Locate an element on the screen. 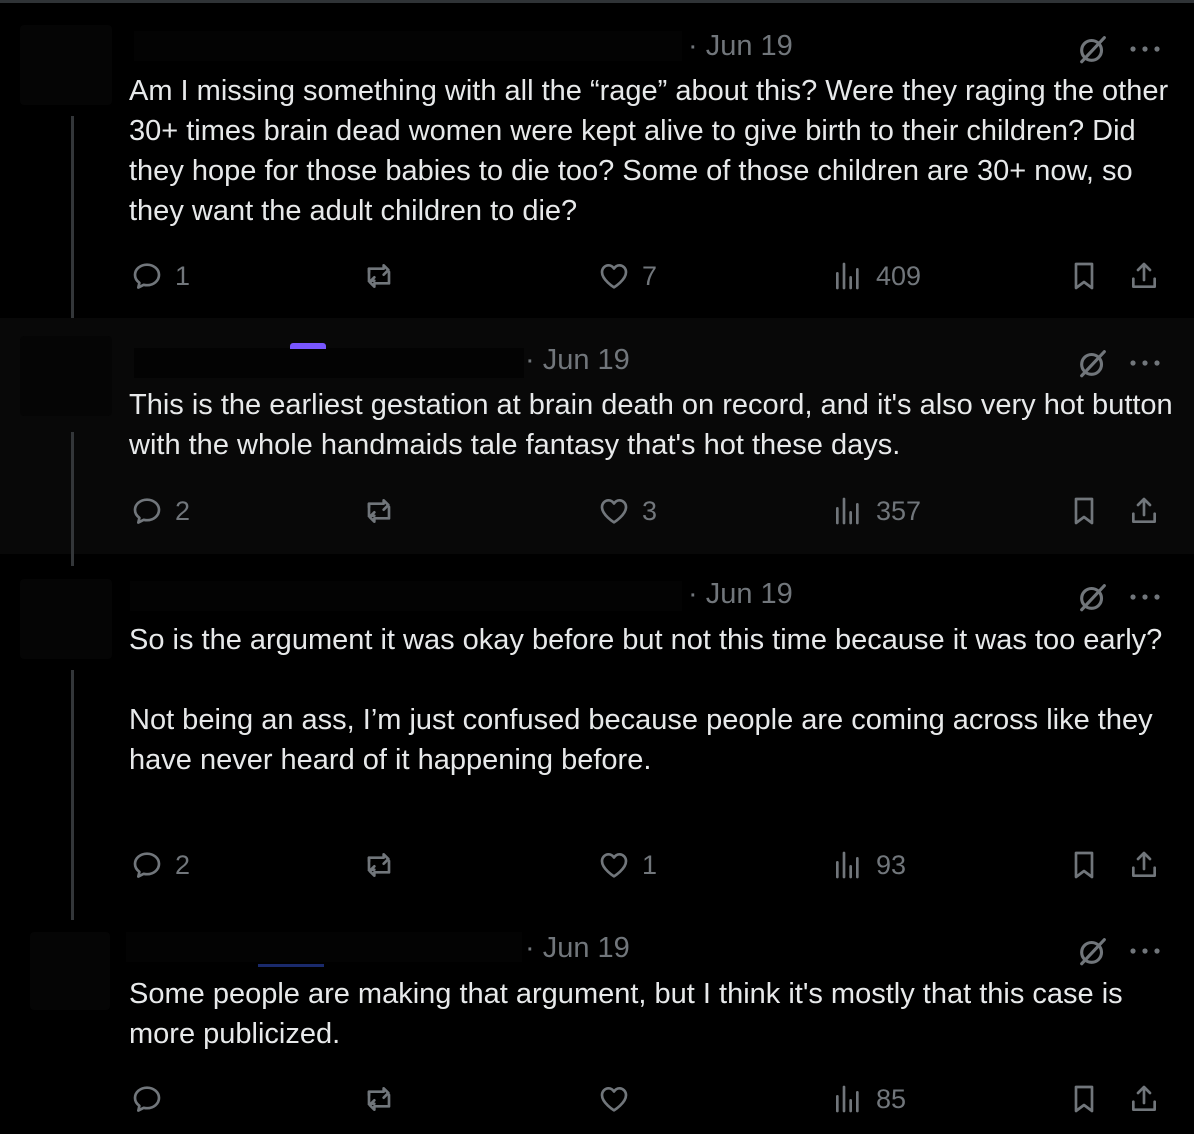  view-count: 357 is located at coordinates (899, 510).